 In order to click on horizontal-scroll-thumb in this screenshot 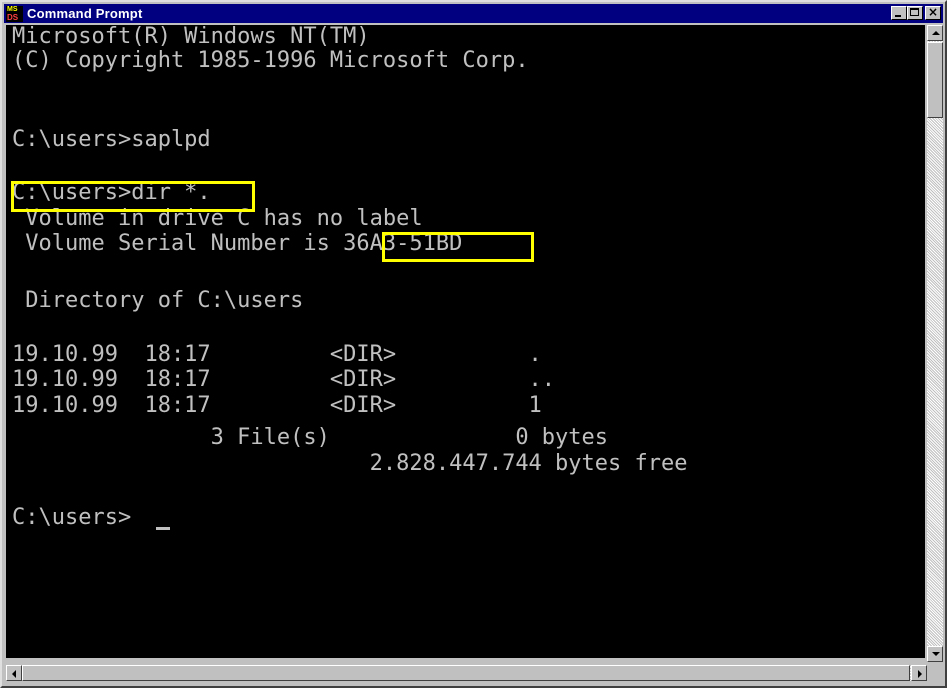, I will do `click(466, 673)`.